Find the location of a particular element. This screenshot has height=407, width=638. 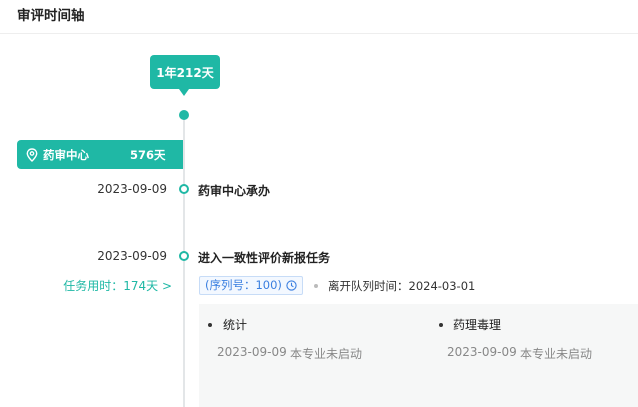

center-name: 药审中心 is located at coordinates (66, 155).